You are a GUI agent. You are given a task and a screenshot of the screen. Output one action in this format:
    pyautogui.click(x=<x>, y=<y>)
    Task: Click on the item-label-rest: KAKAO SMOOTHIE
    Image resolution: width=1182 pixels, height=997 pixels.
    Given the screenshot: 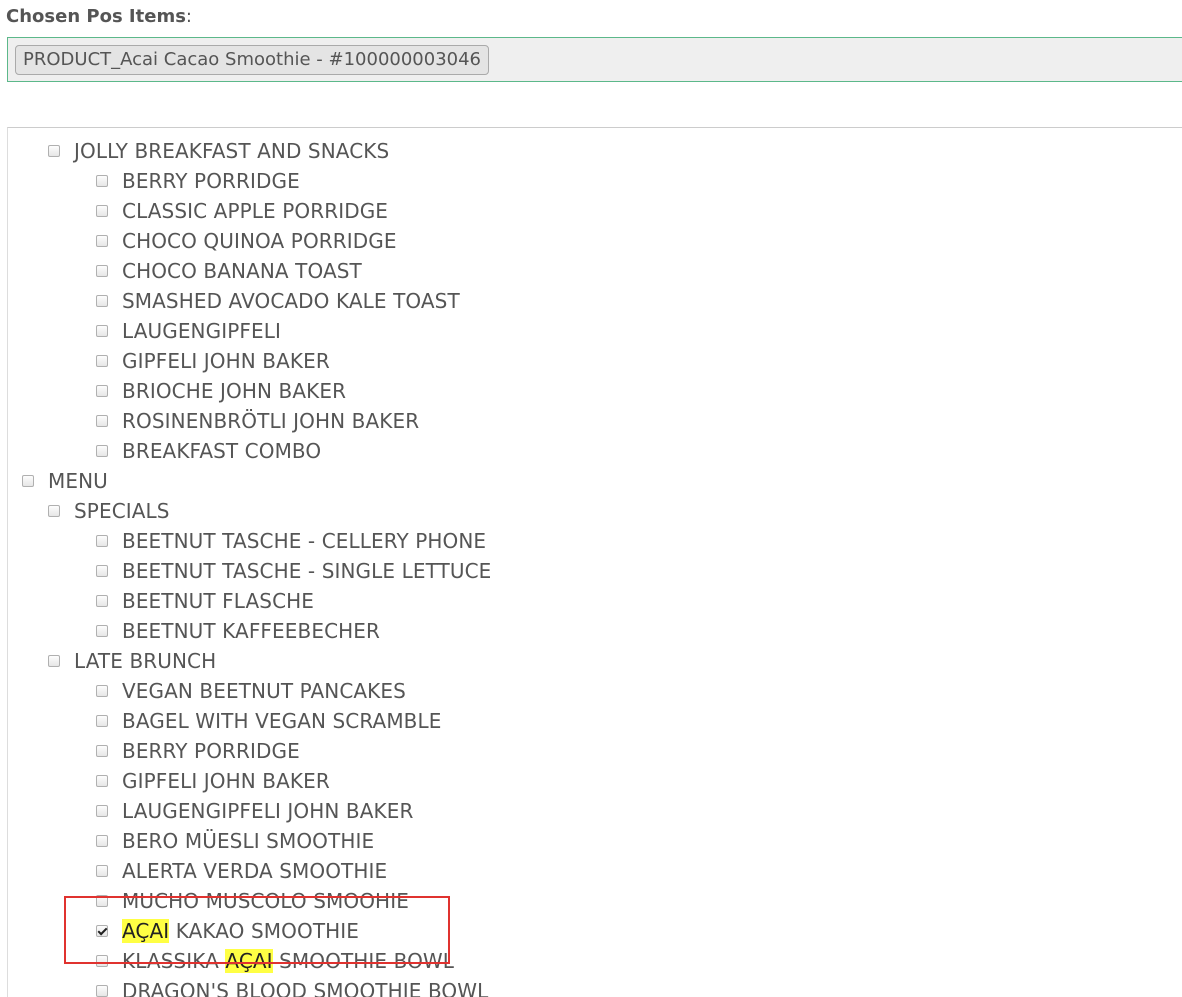 What is the action you would take?
    pyautogui.click(x=264, y=931)
    